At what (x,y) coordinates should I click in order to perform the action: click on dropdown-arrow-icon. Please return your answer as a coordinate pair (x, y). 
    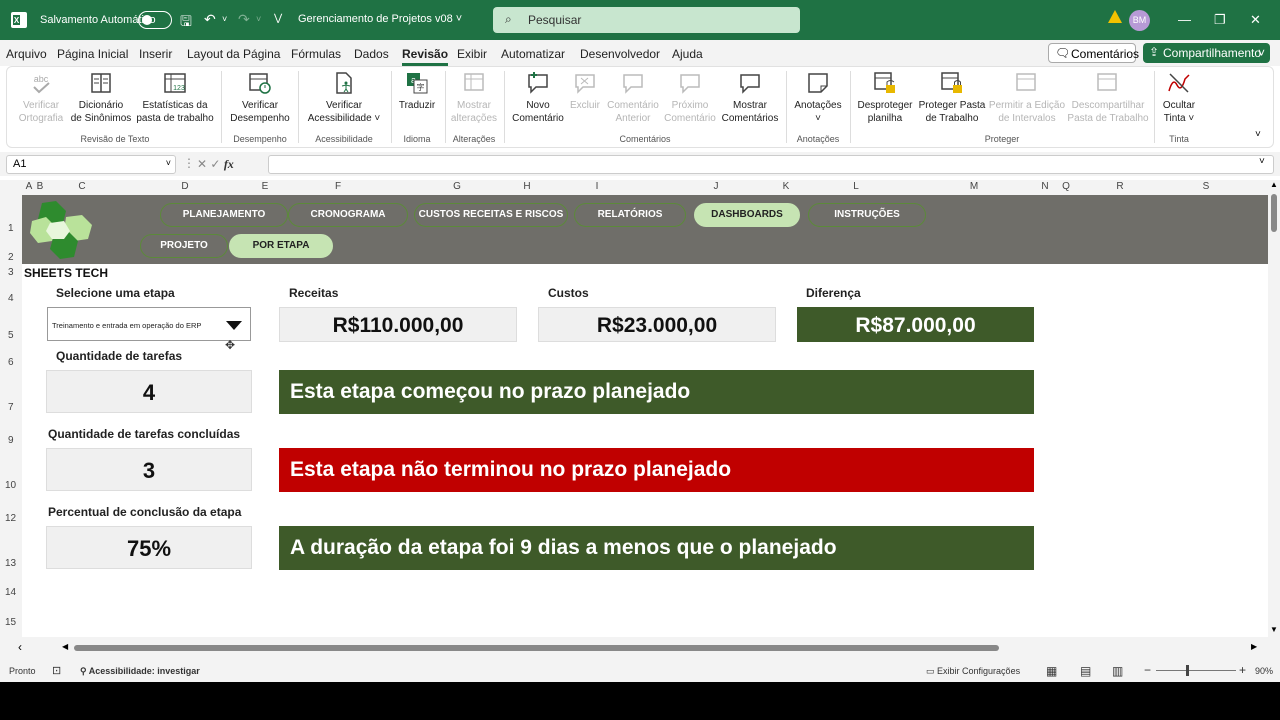
    Looking at the image, I should click on (234, 325).